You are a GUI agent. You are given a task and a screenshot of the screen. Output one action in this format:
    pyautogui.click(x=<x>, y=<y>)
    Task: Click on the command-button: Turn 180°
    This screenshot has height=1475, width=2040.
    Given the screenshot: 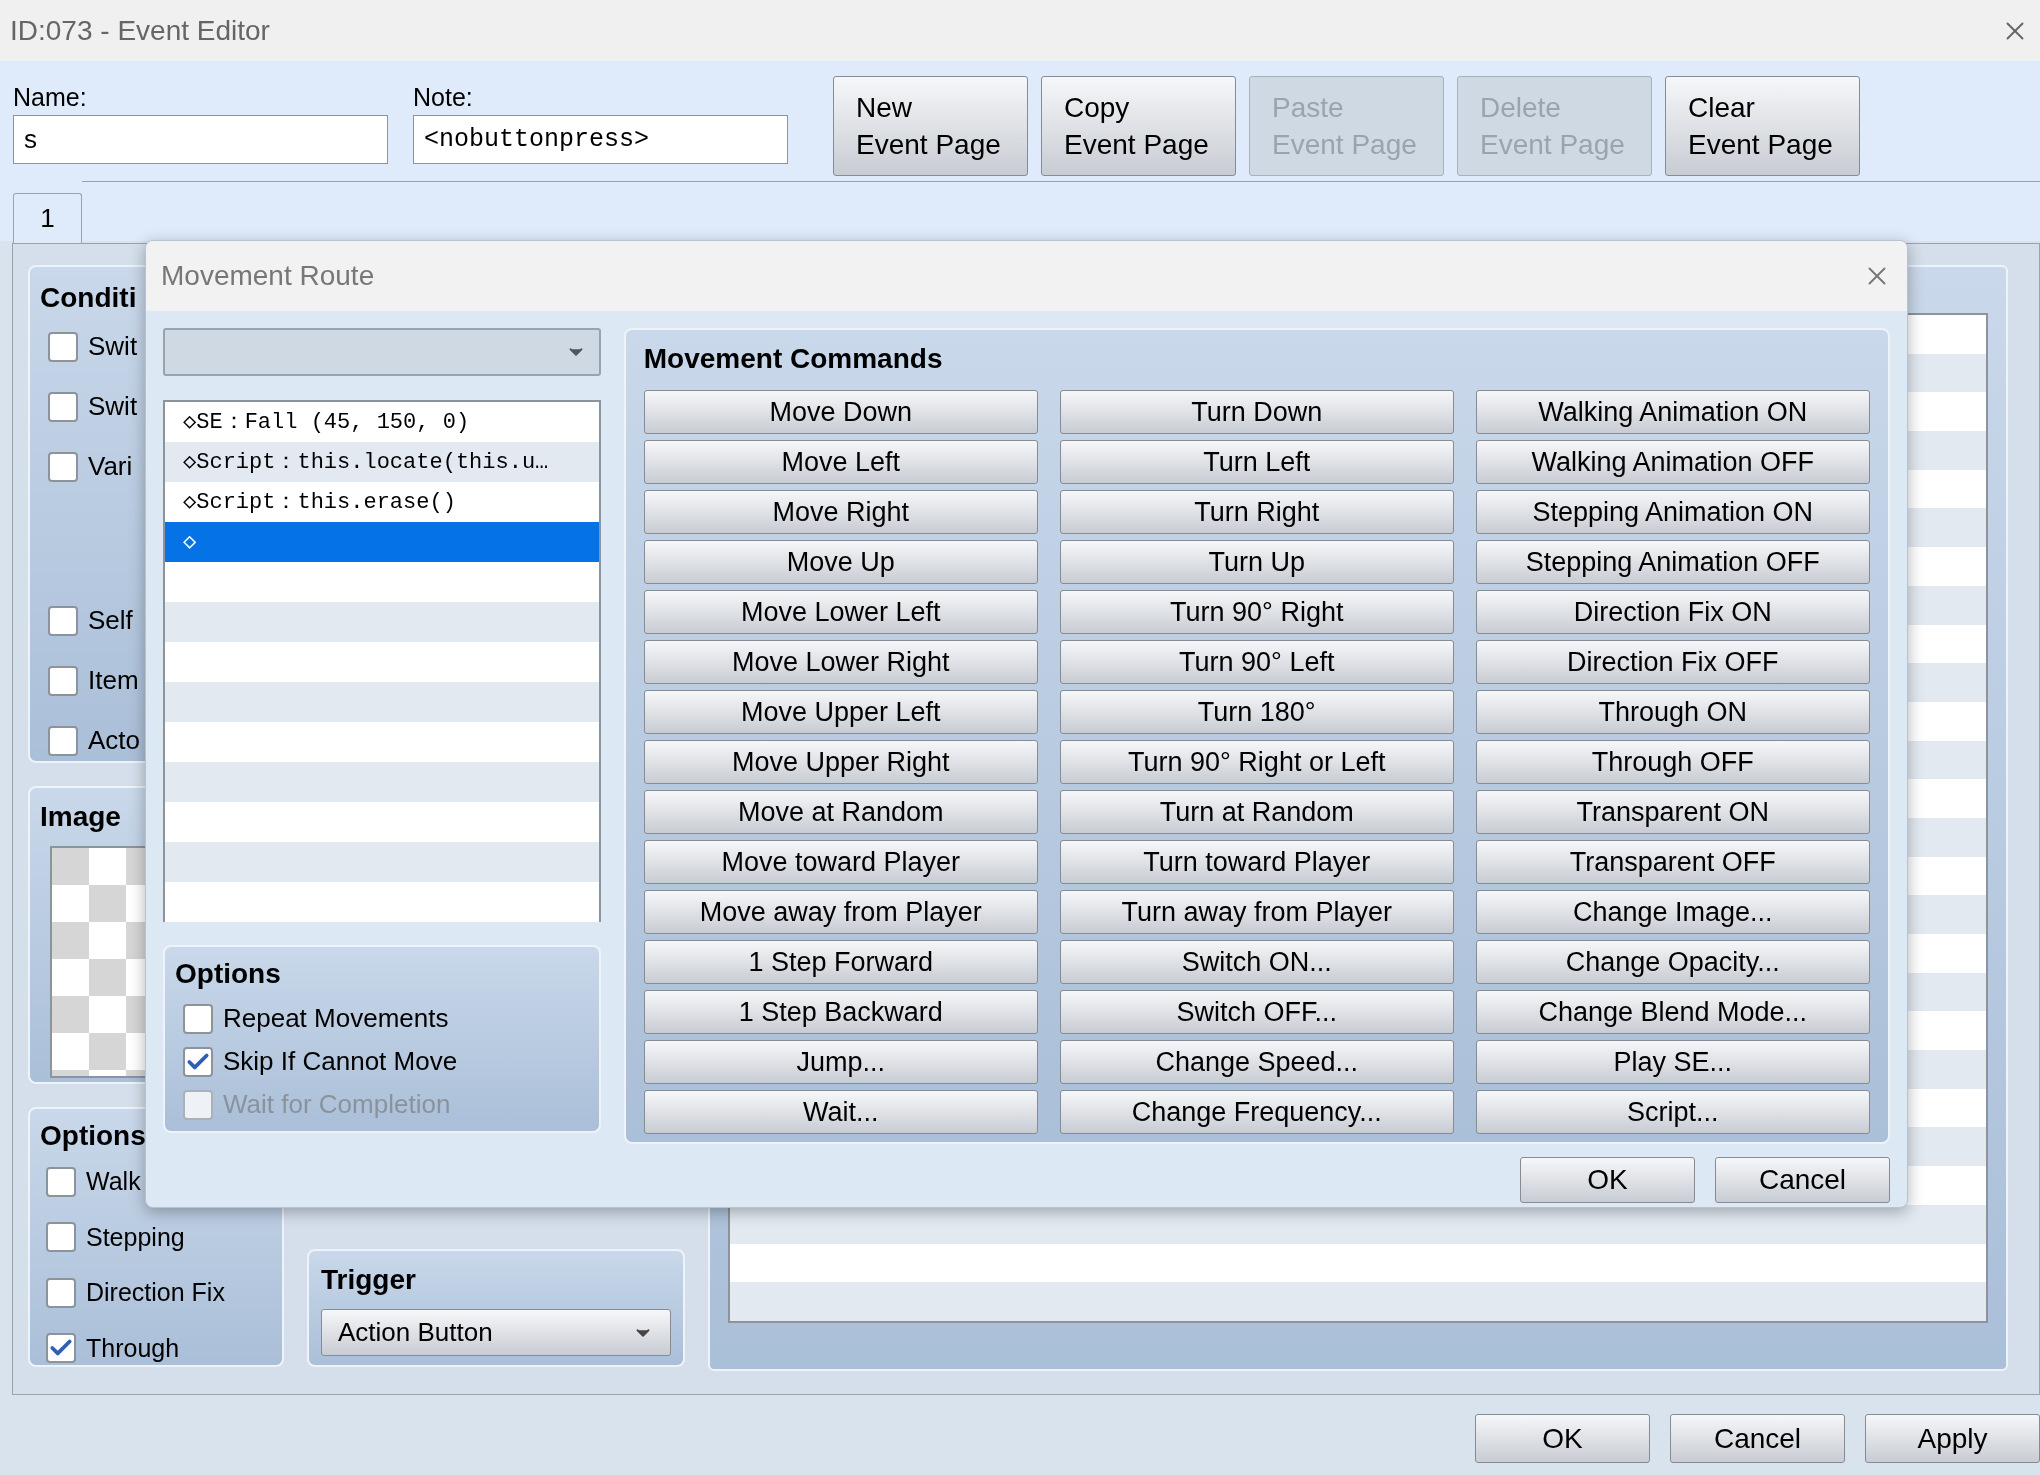 What is the action you would take?
    pyautogui.click(x=1256, y=712)
    